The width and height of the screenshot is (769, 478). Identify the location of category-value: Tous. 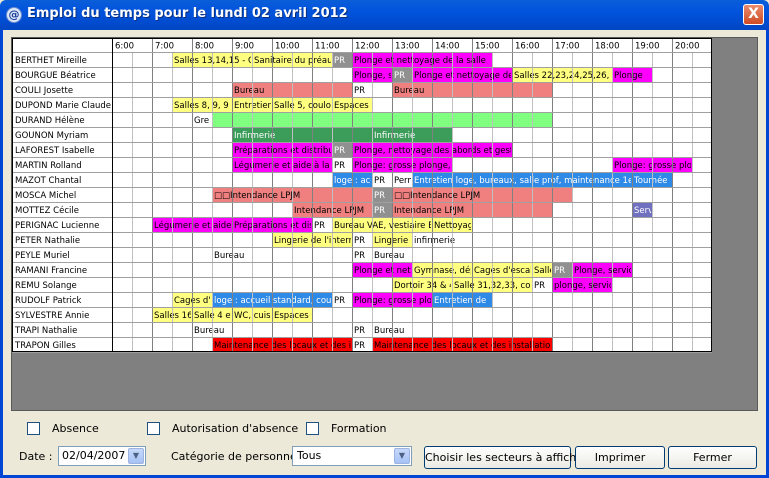
(309, 455).